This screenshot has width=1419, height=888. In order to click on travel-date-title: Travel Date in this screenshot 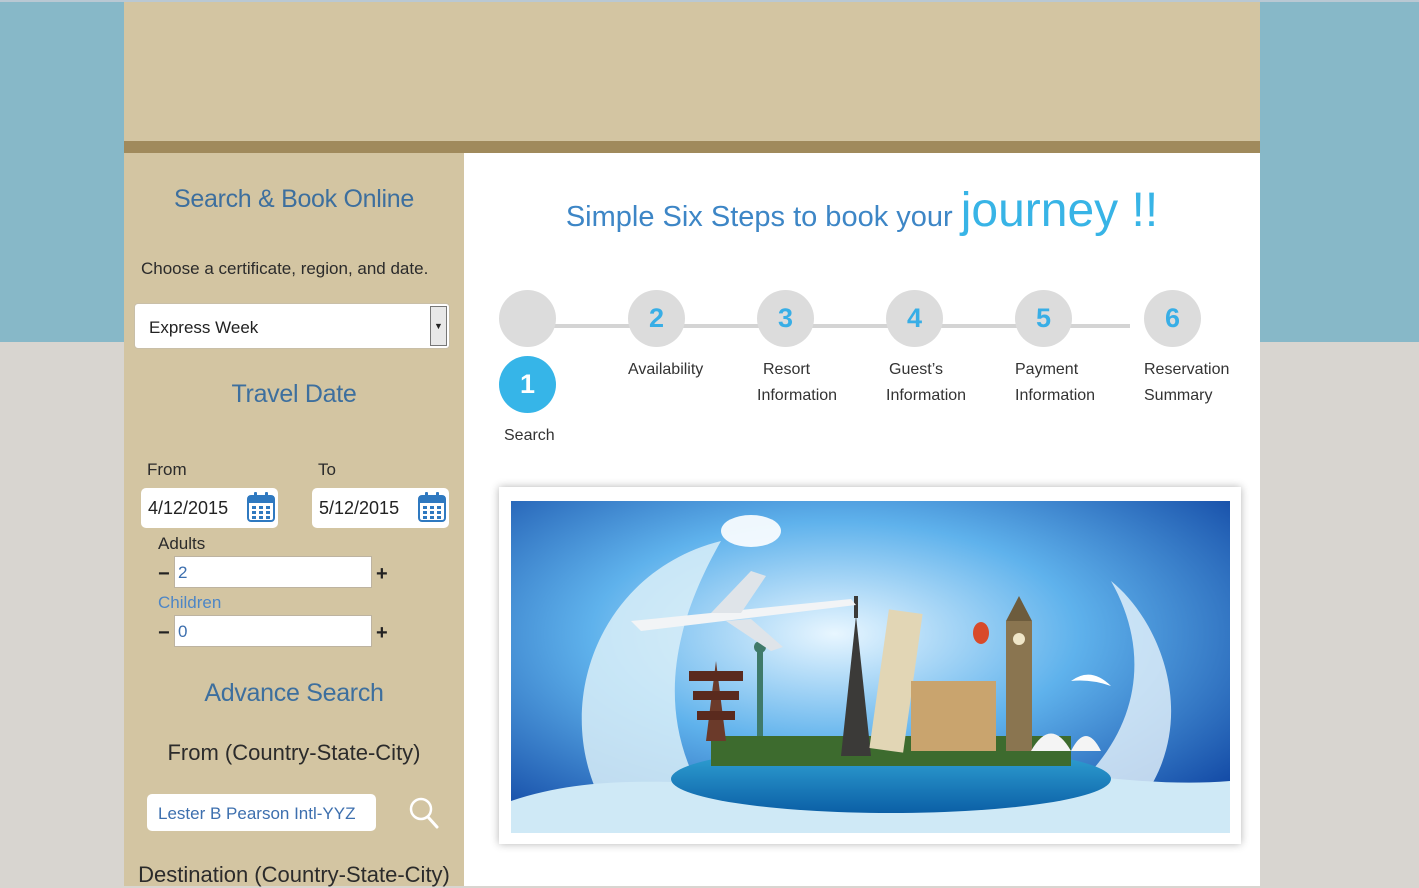, I will do `click(294, 394)`.